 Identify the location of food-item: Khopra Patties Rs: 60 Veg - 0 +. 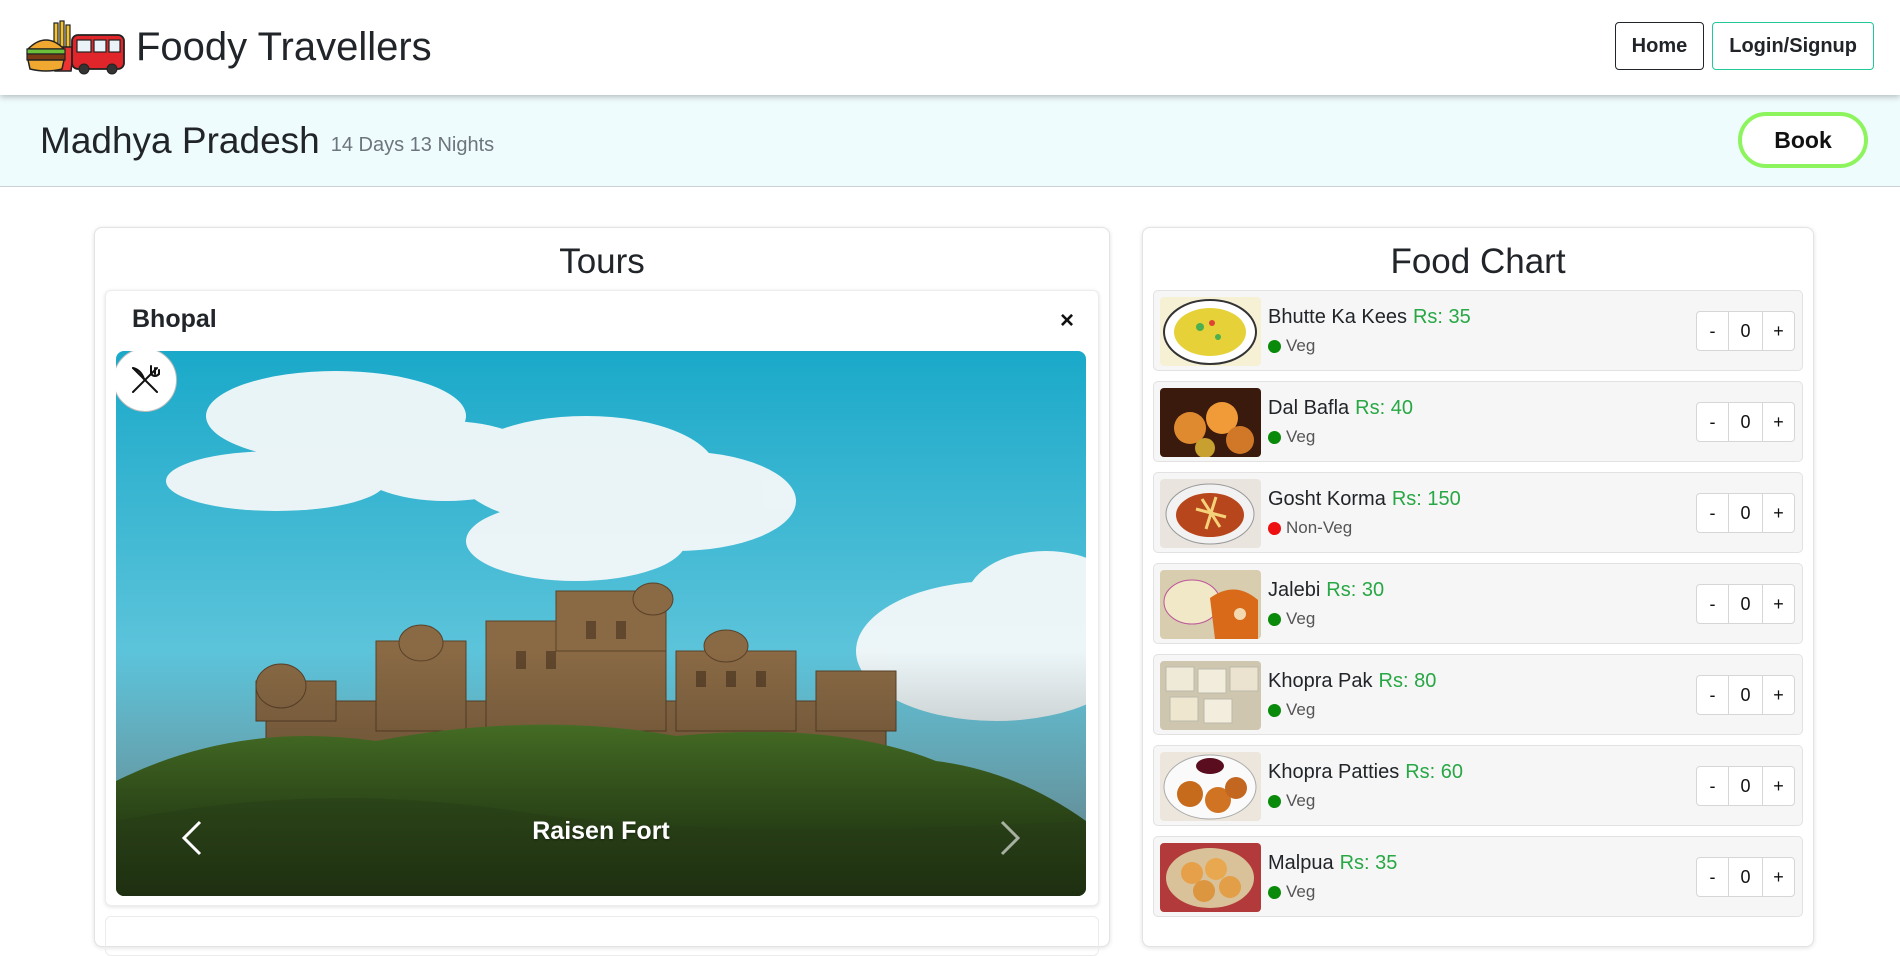
(1478, 785).